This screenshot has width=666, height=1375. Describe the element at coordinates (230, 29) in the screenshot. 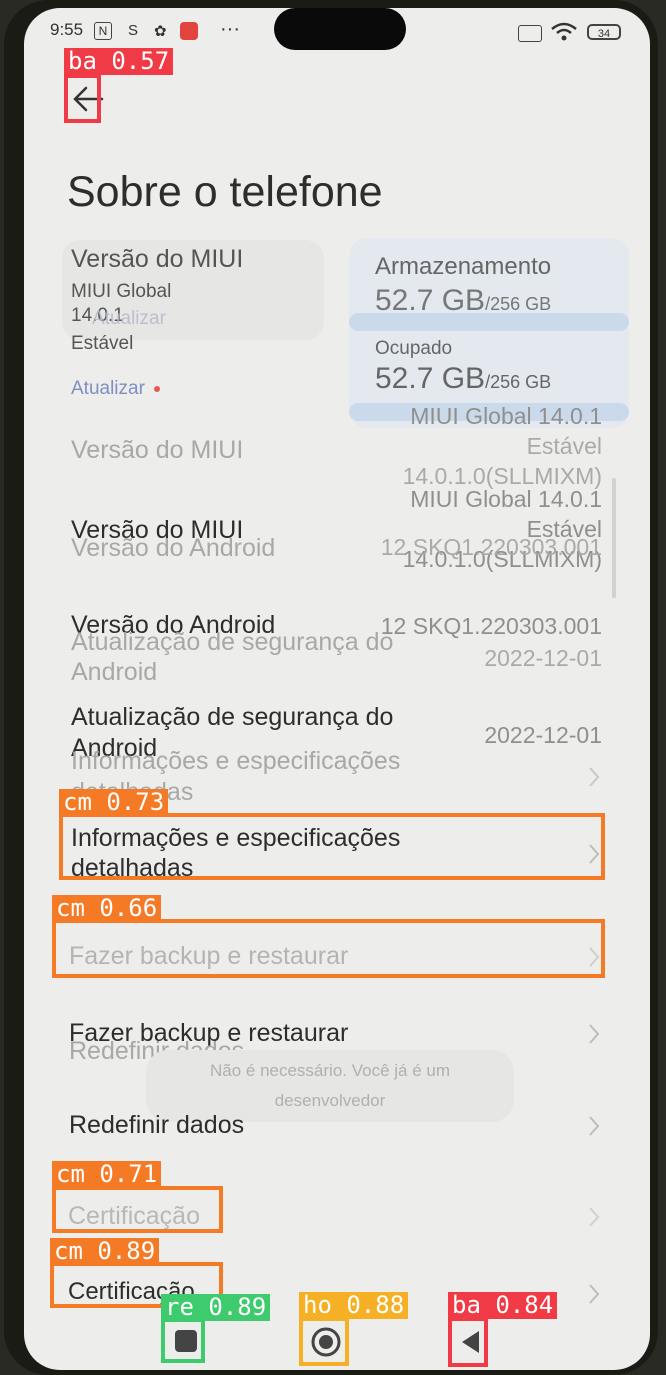

I see `more-icon: ···` at that location.